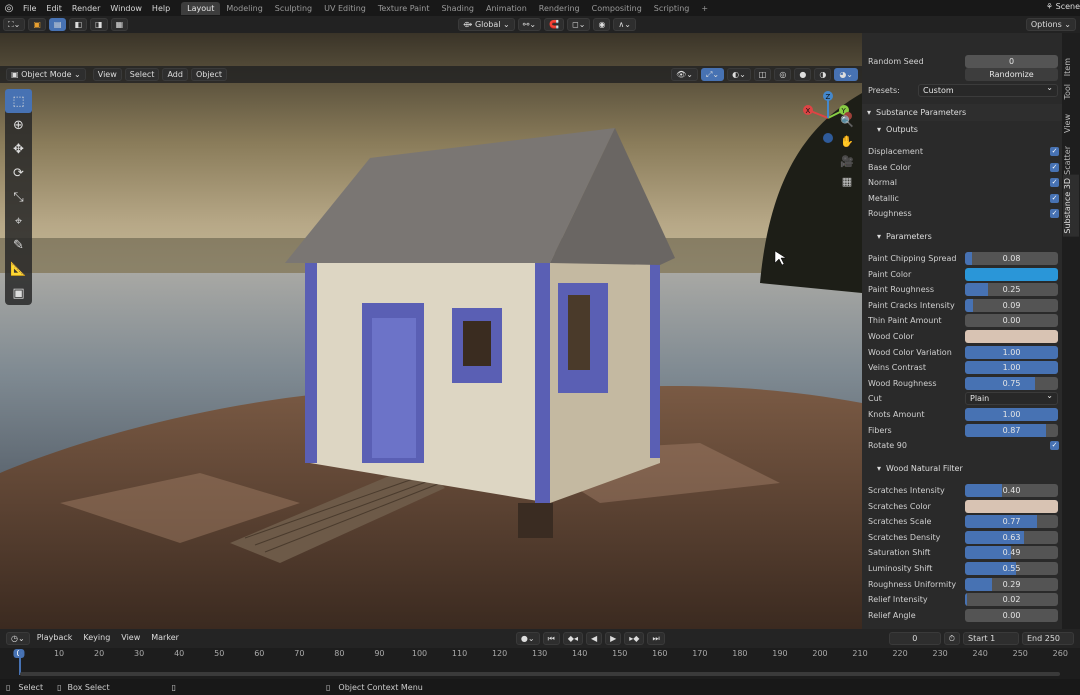 The height and width of the screenshot is (695, 1080). I want to click on timeline-menu-keying: Keying, so click(96, 638).